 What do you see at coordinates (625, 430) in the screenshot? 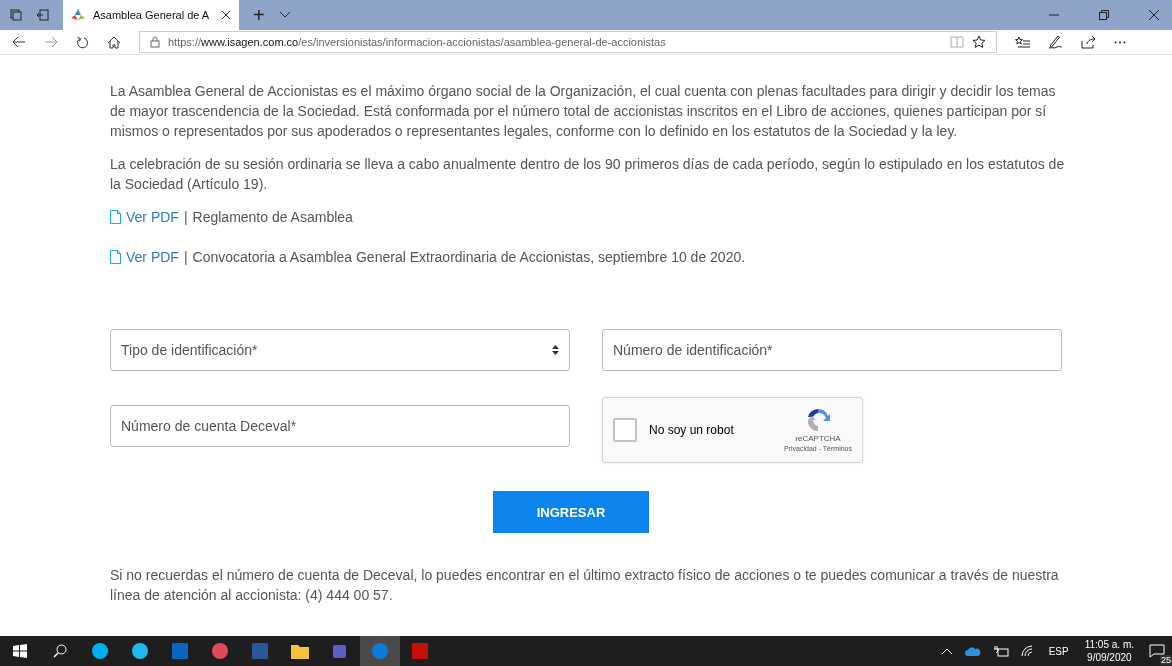
I see `checkbox` at bounding box center [625, 430].